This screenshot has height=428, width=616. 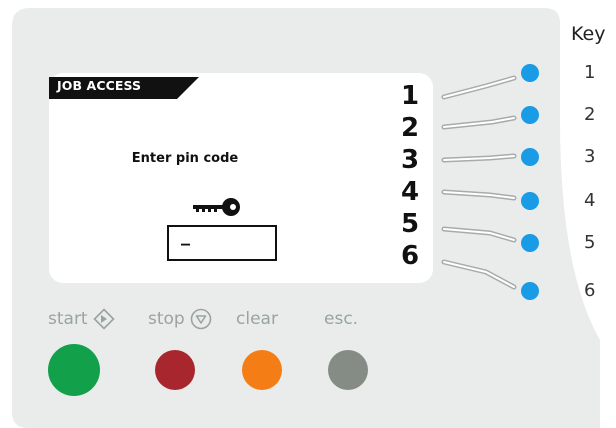 I want to click on key-legend-item: 3, so click(x=590, y=156).